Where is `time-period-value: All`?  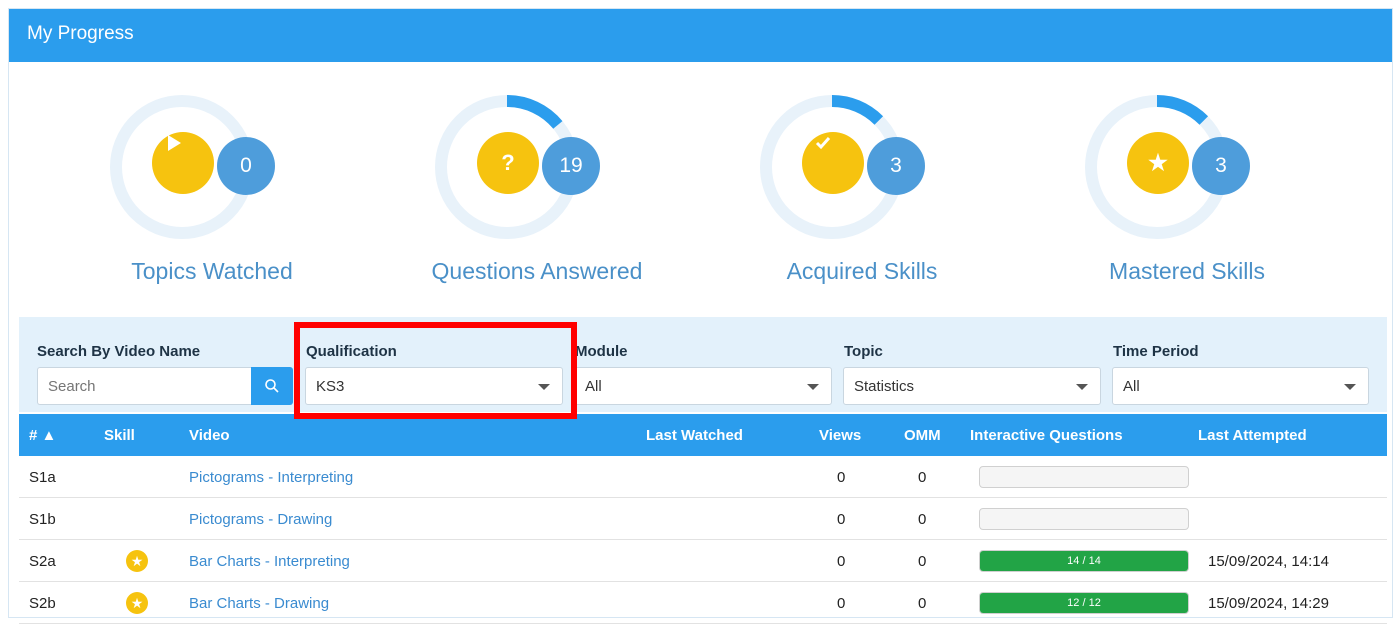 time-period-value: All is located at coordinates (1131, 386).